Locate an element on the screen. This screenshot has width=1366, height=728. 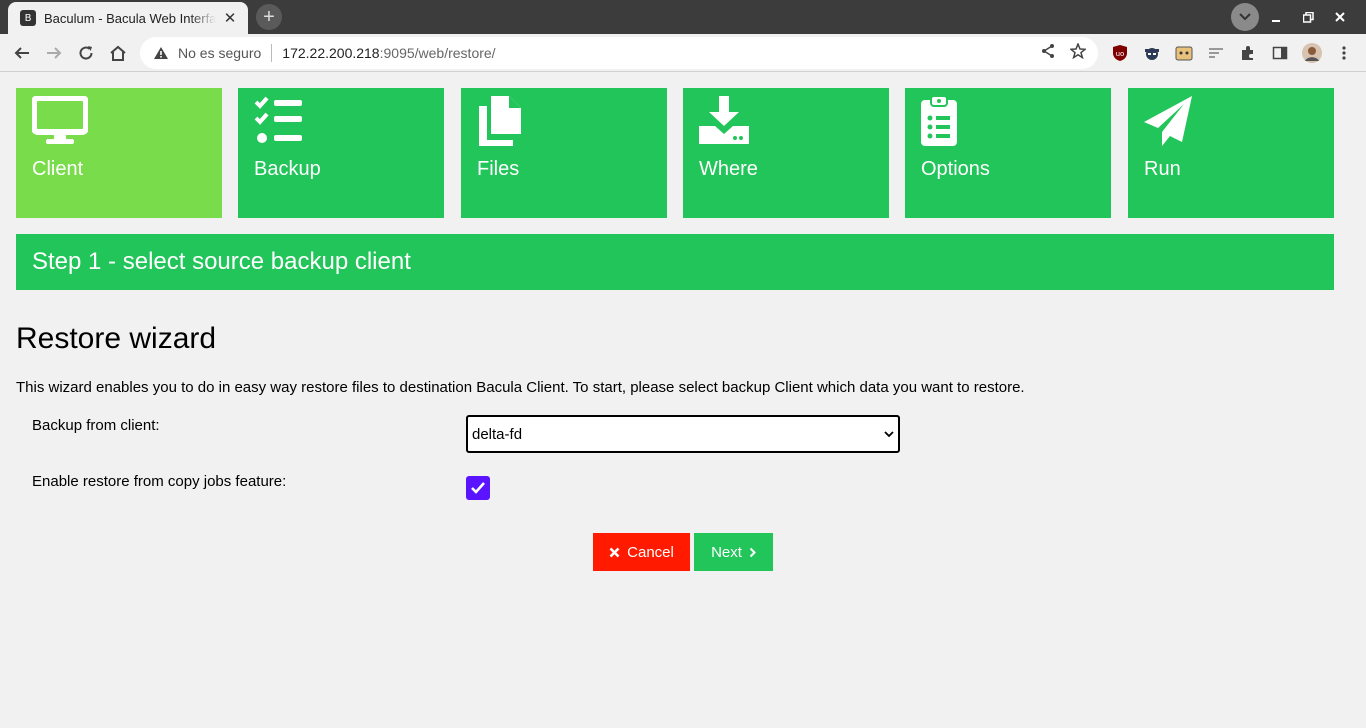
page-title: Restore wizard is located at coordinates (116, 338).